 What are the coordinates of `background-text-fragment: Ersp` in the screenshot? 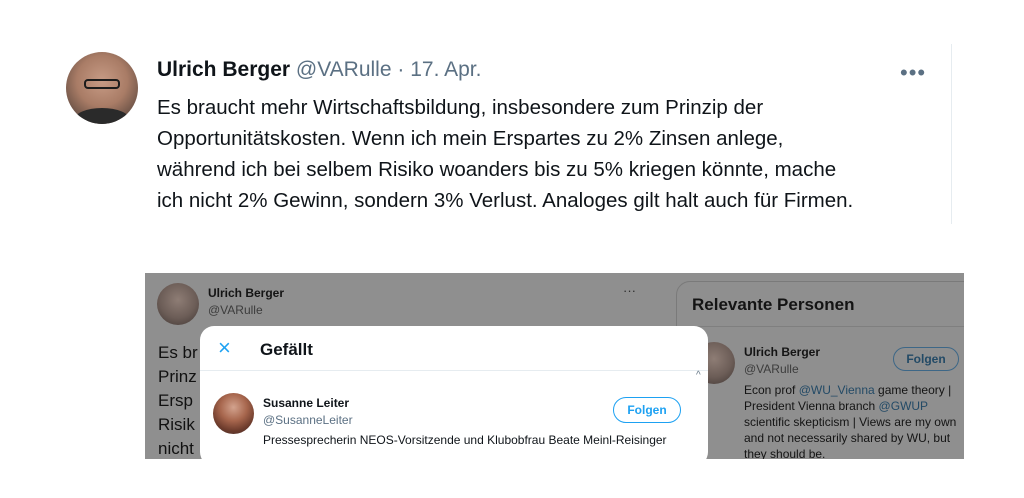 It's located at (175, 400).